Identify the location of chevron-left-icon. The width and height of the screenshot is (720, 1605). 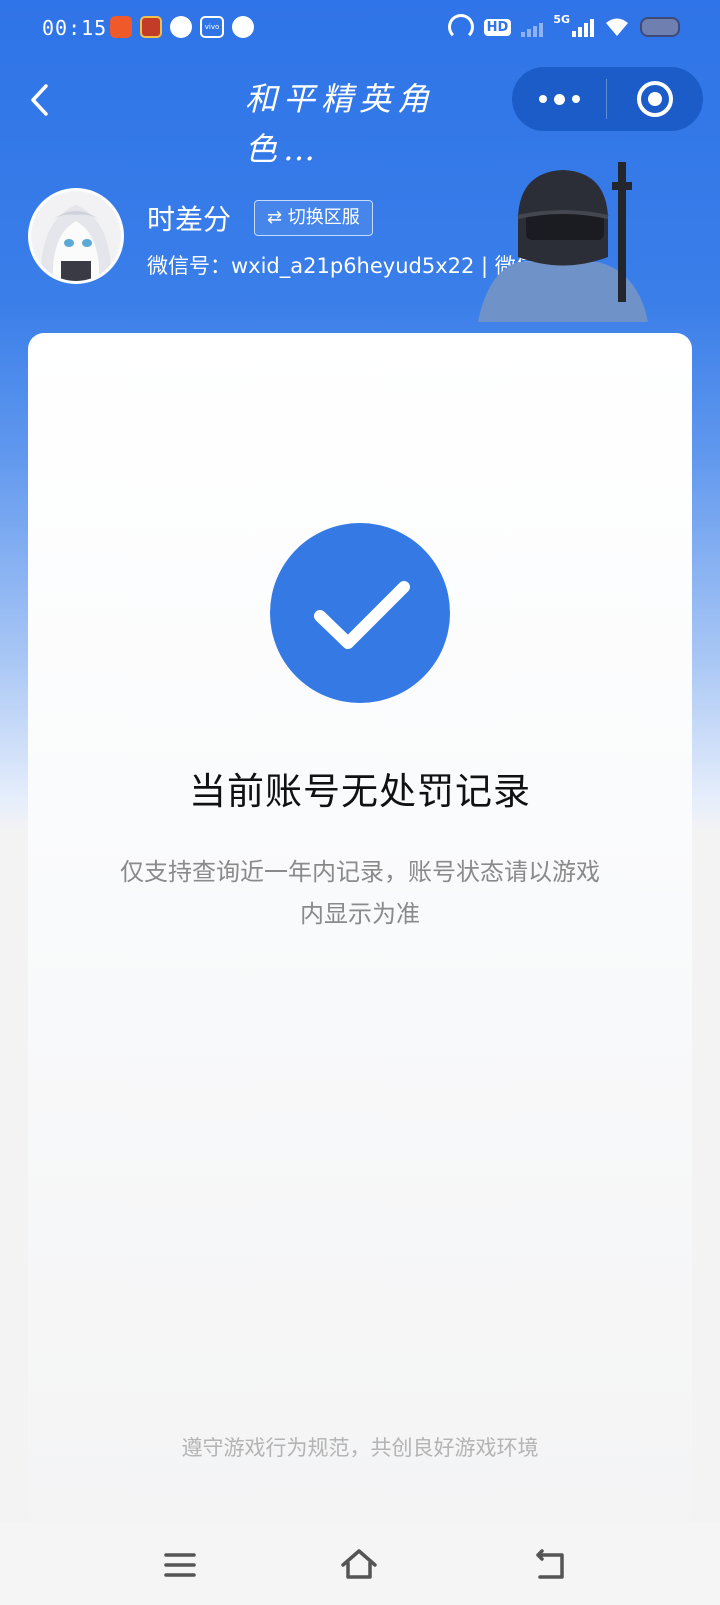
(39, 100).